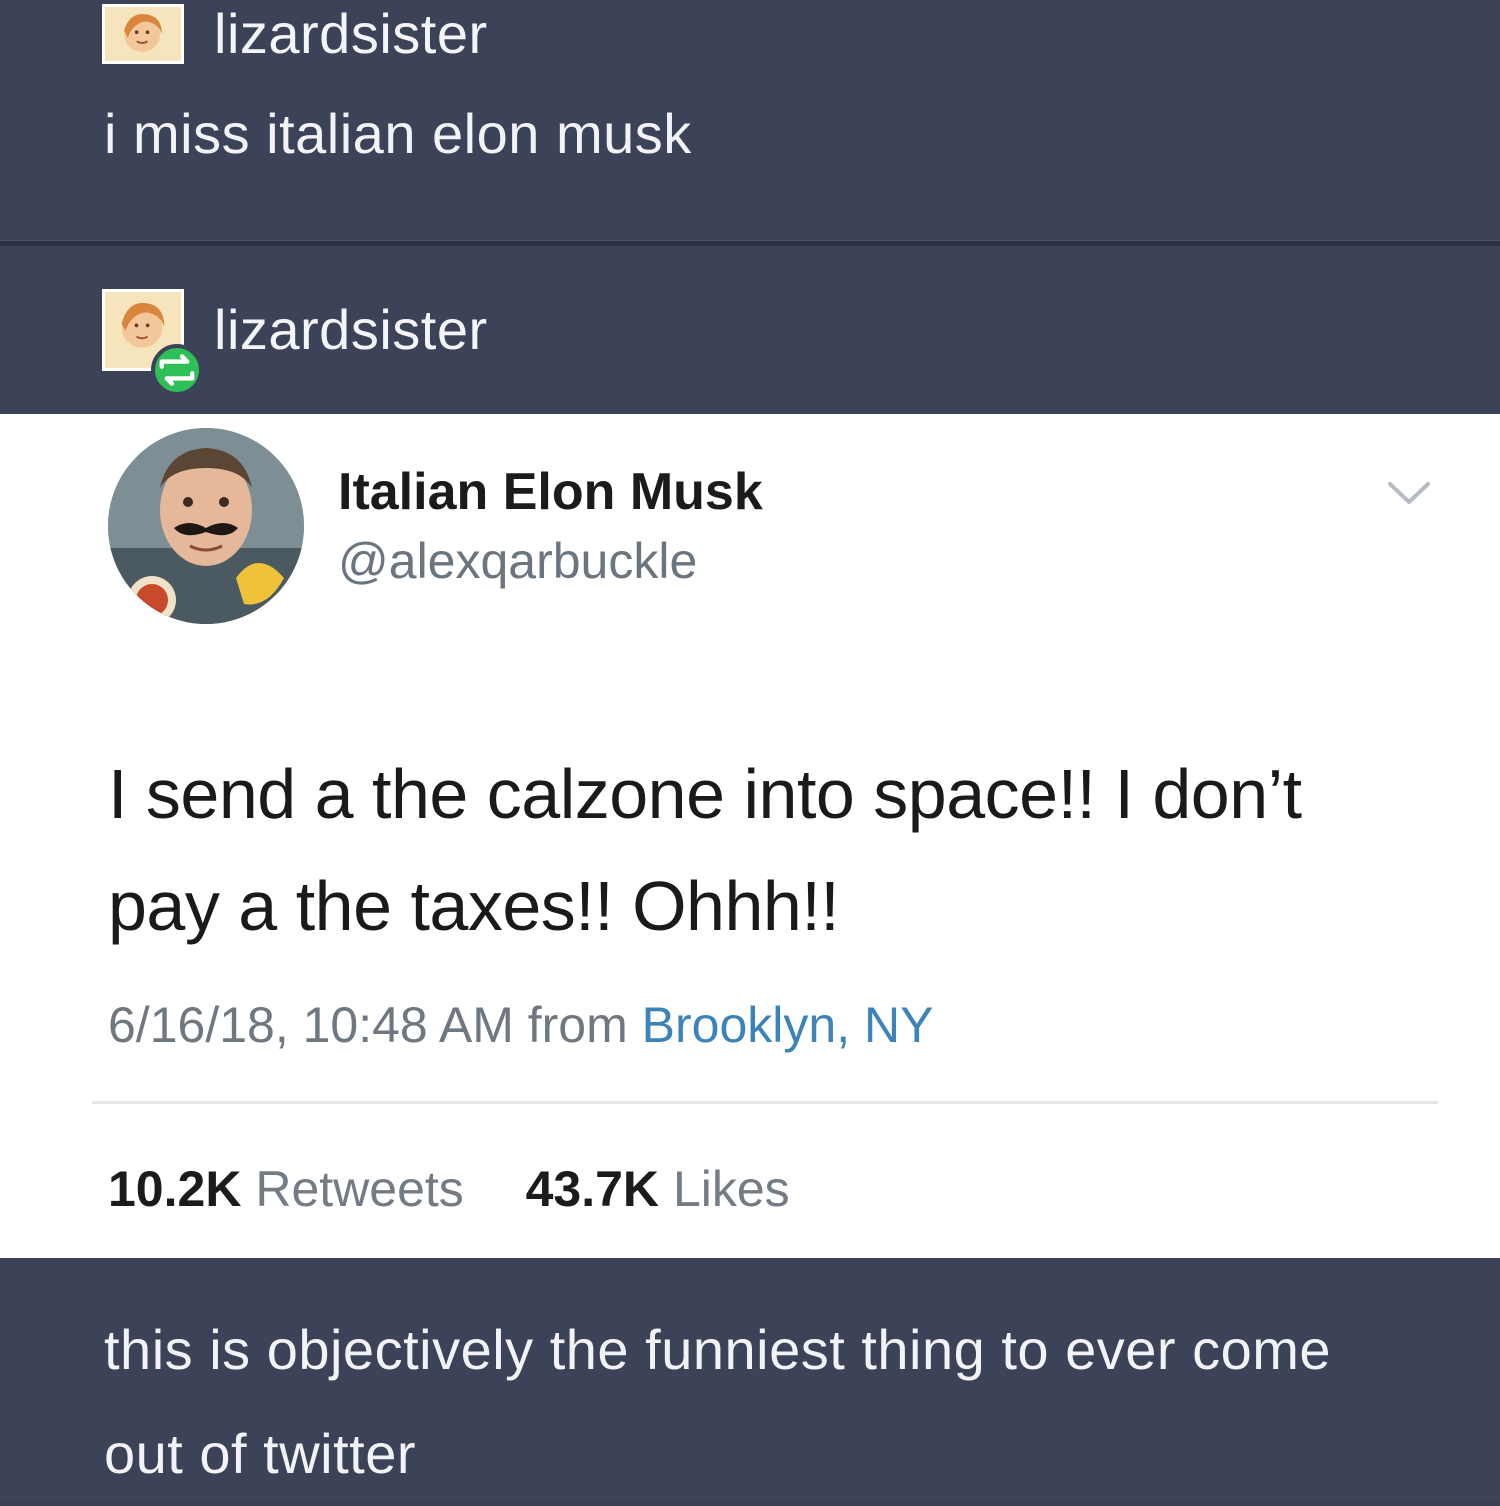  I want to click on tweet-timestamp: 6/16/18, 10:48 AM from Brooklyn, NY, so click(520, 1025).